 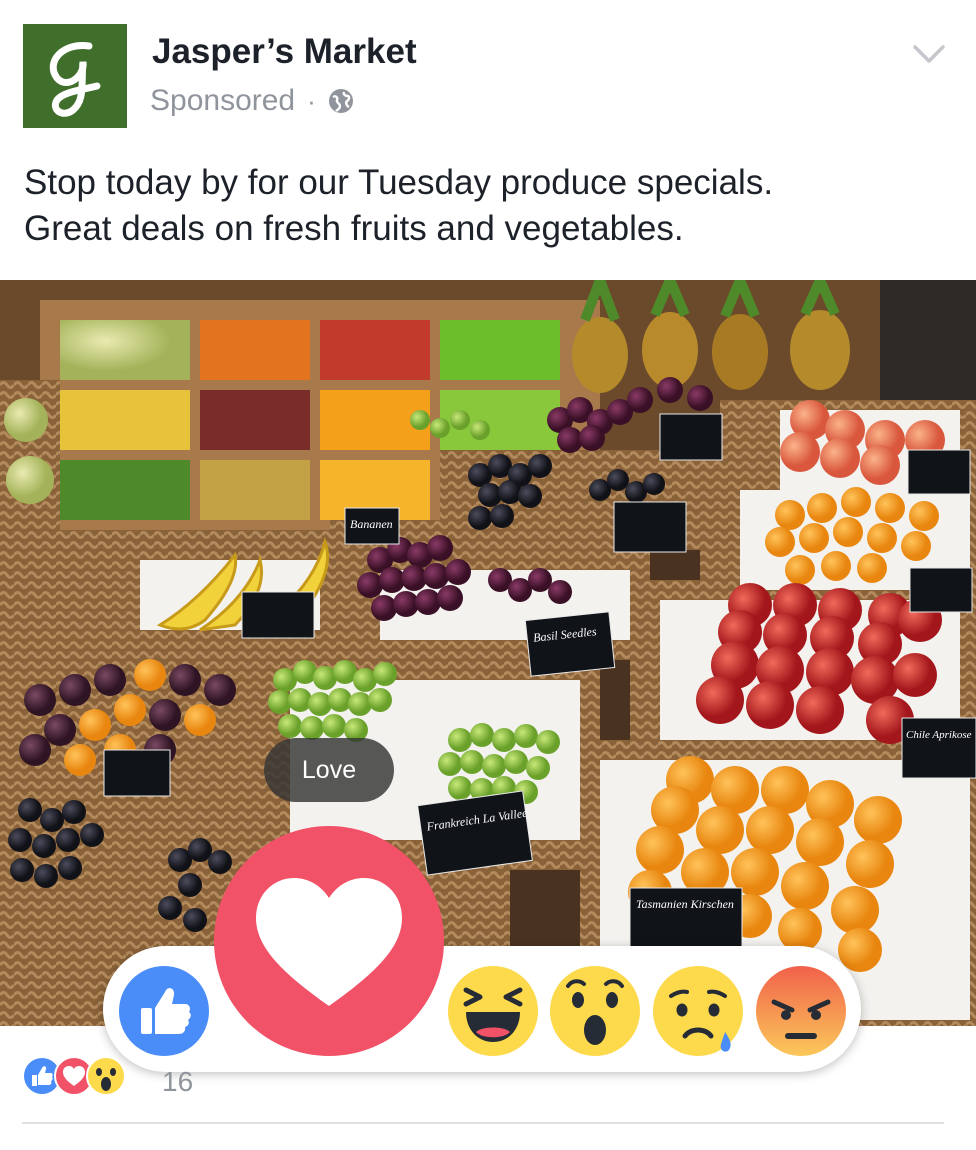 I want to click on sad-reaction-button, so click(x=698, y=1011).